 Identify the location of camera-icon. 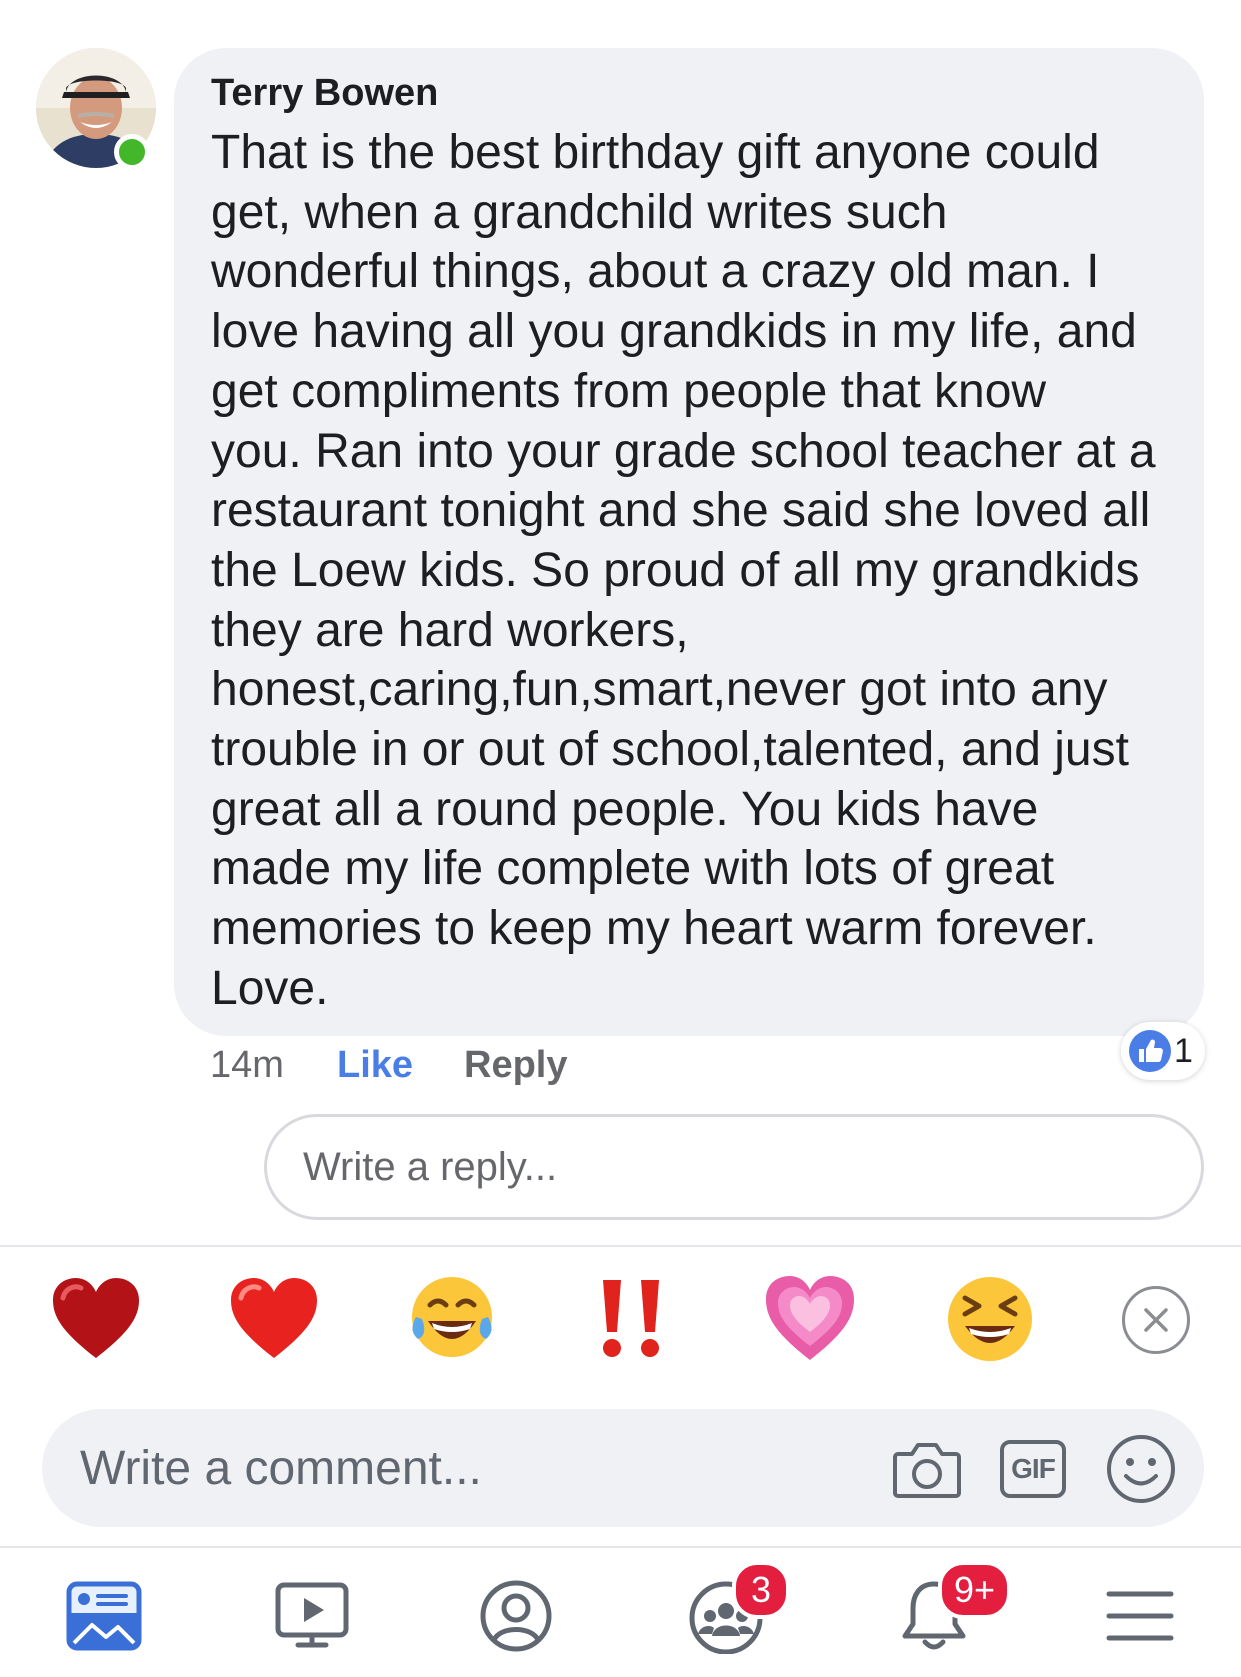
(927, 1470).